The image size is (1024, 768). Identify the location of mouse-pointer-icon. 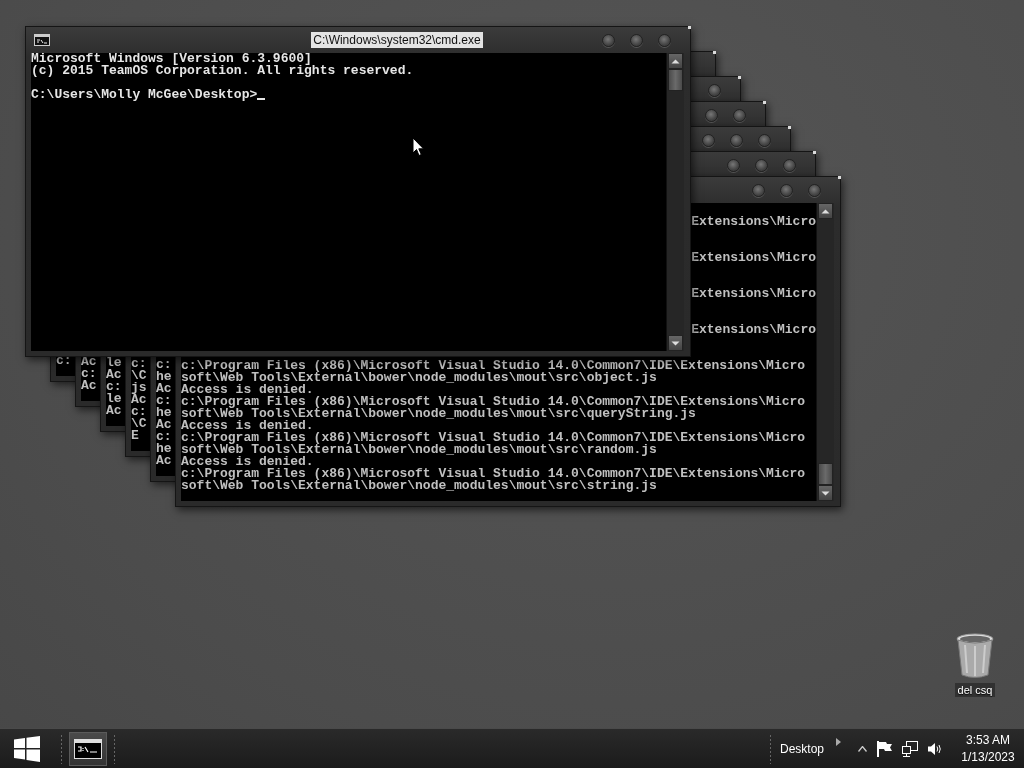
(418, 147).